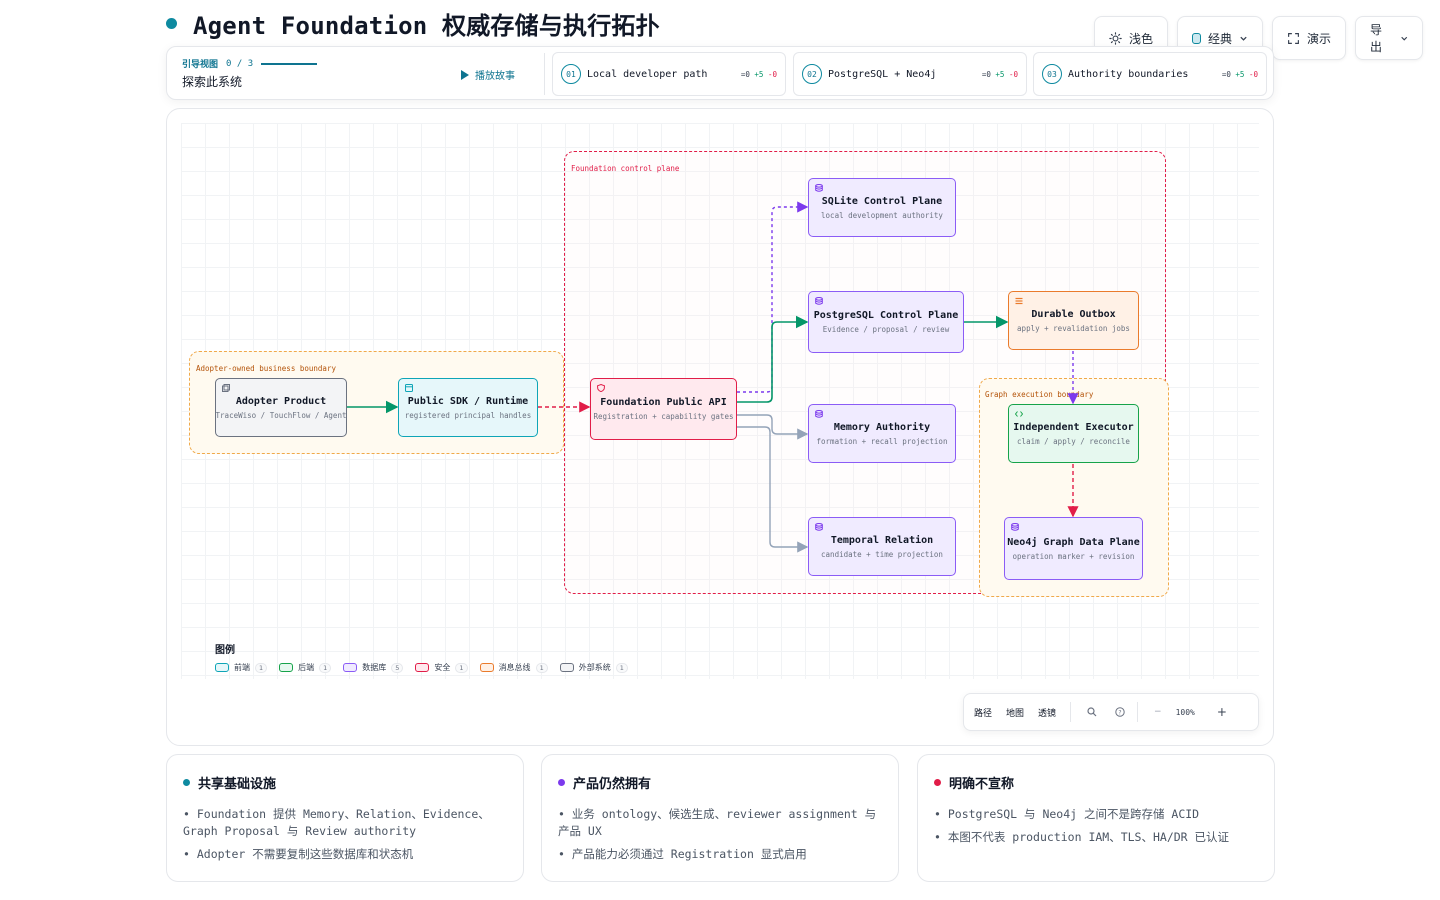  I want to click on card-item: • PostgreSQL 与 Neo4j 之间不是跨存储 ACID, so click(1067, 814).